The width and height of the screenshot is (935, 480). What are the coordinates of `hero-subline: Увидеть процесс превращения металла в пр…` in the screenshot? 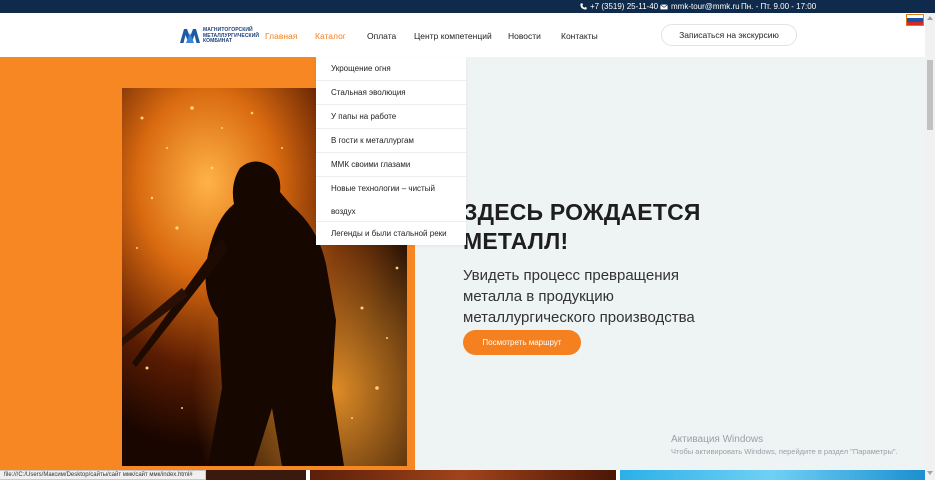 It's located at (579, 296).